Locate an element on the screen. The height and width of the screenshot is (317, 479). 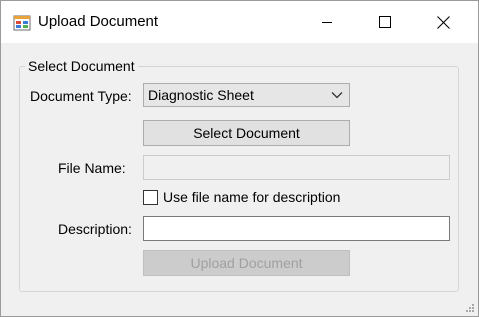
use-file-name-label: Use file name for description is located at coordinates (251, 197).